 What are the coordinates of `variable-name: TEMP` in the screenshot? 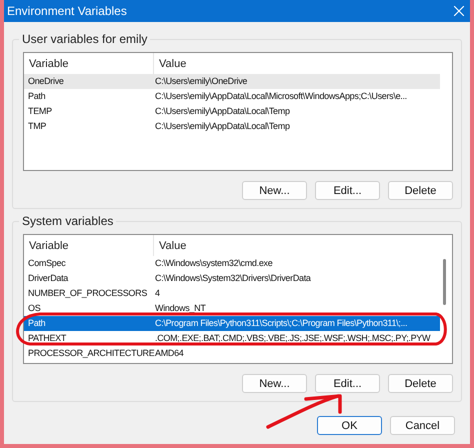 It's located at (40, 111).